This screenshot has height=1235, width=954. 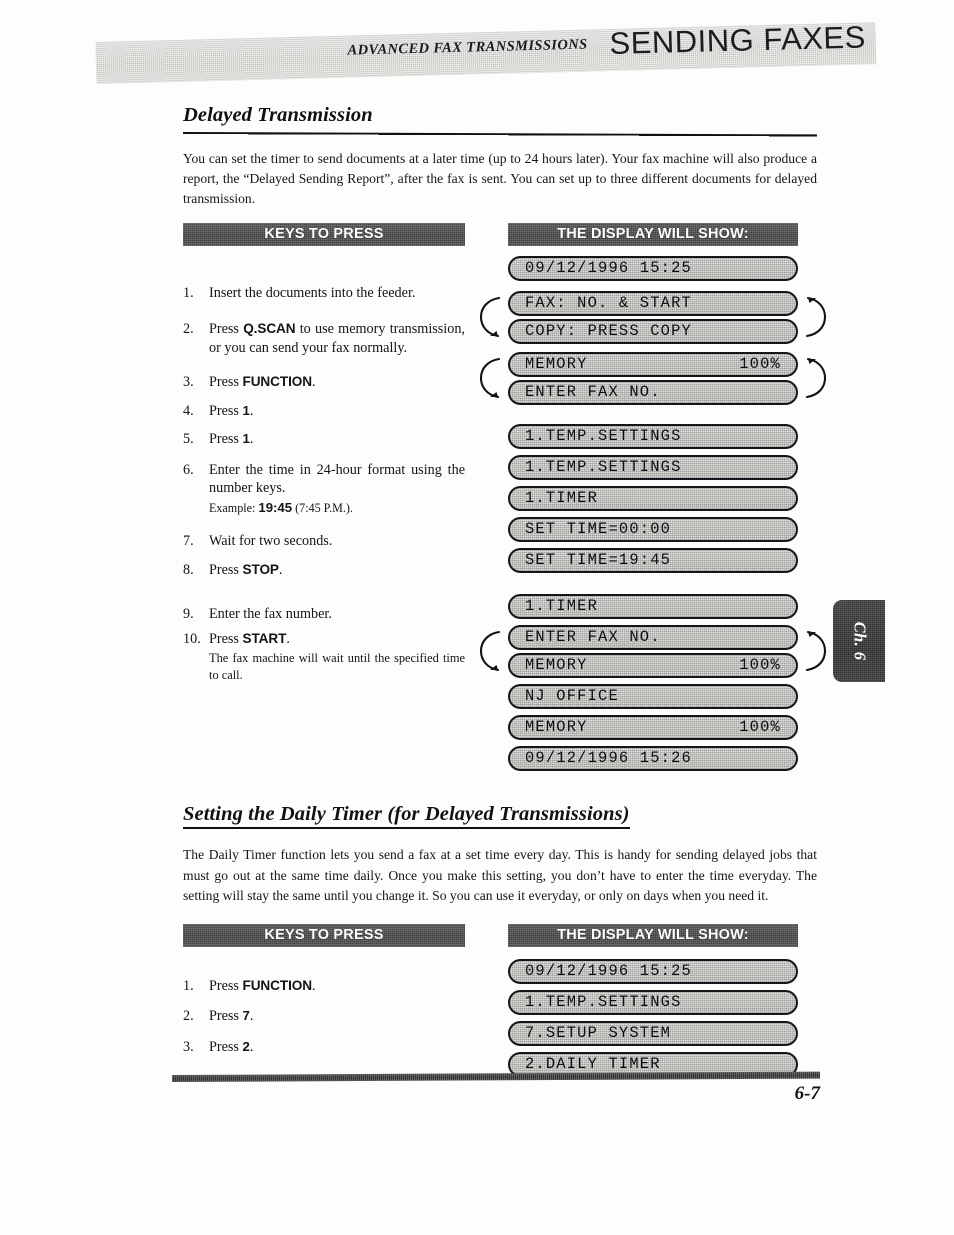 What do you see at coordinates (270, 614) in the screenshot?
I see `step-text: Enter the fax number.` at bounding box center [270, 614].